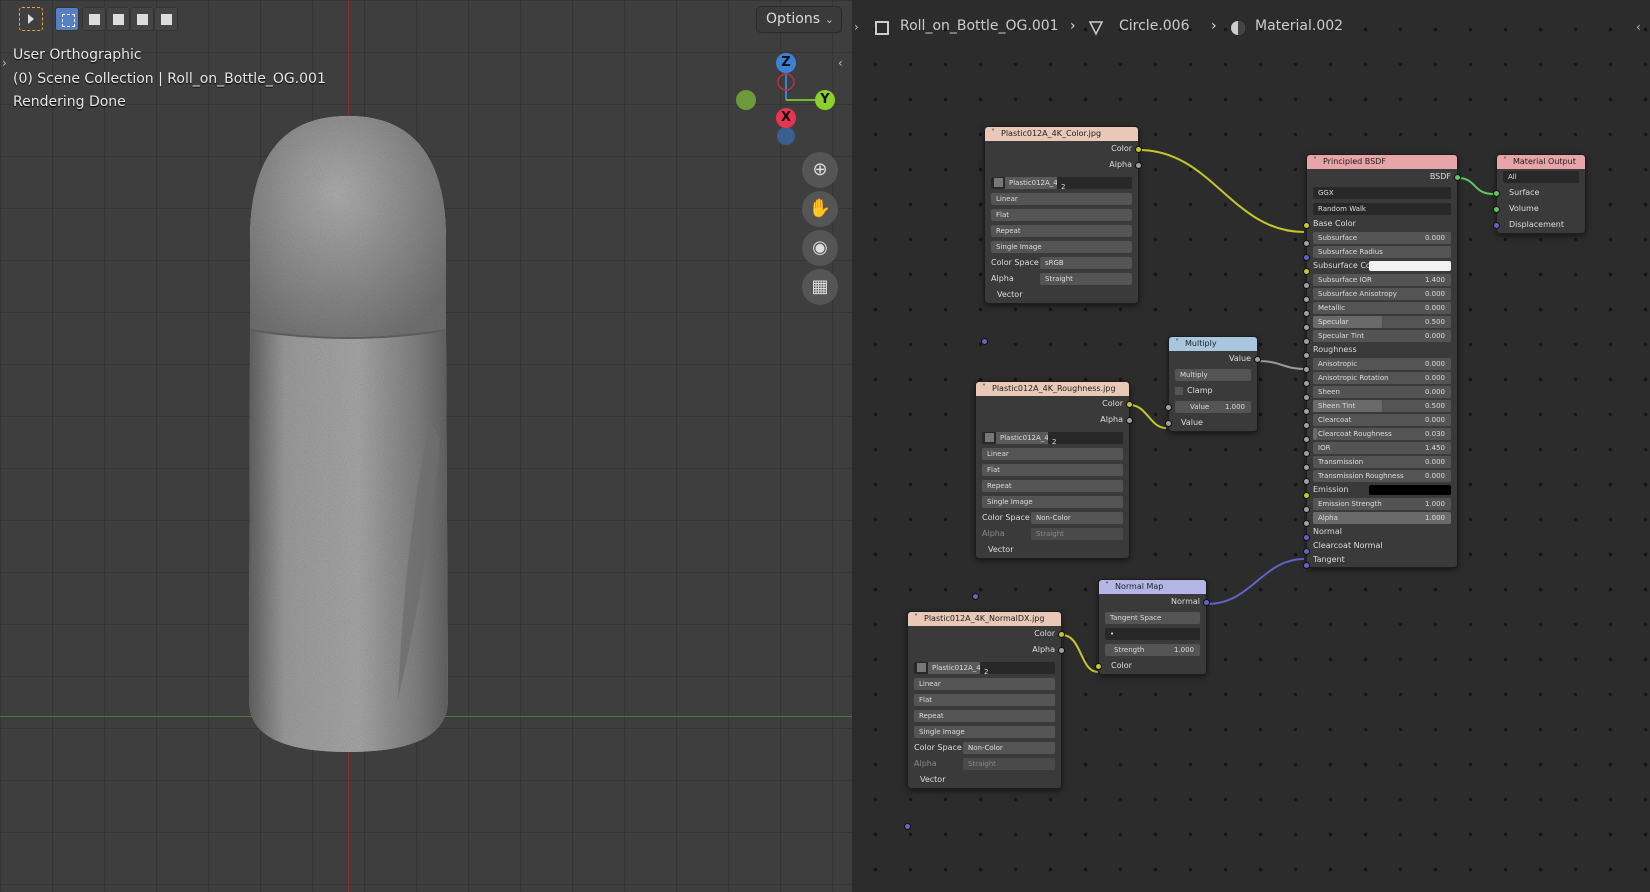 The width and height of the screenshot is (1650, 892). What do you see at coordinates (1496, 225) in the screenshot?
I see `socket-displacement-in` at bounding box center [1496, 225].